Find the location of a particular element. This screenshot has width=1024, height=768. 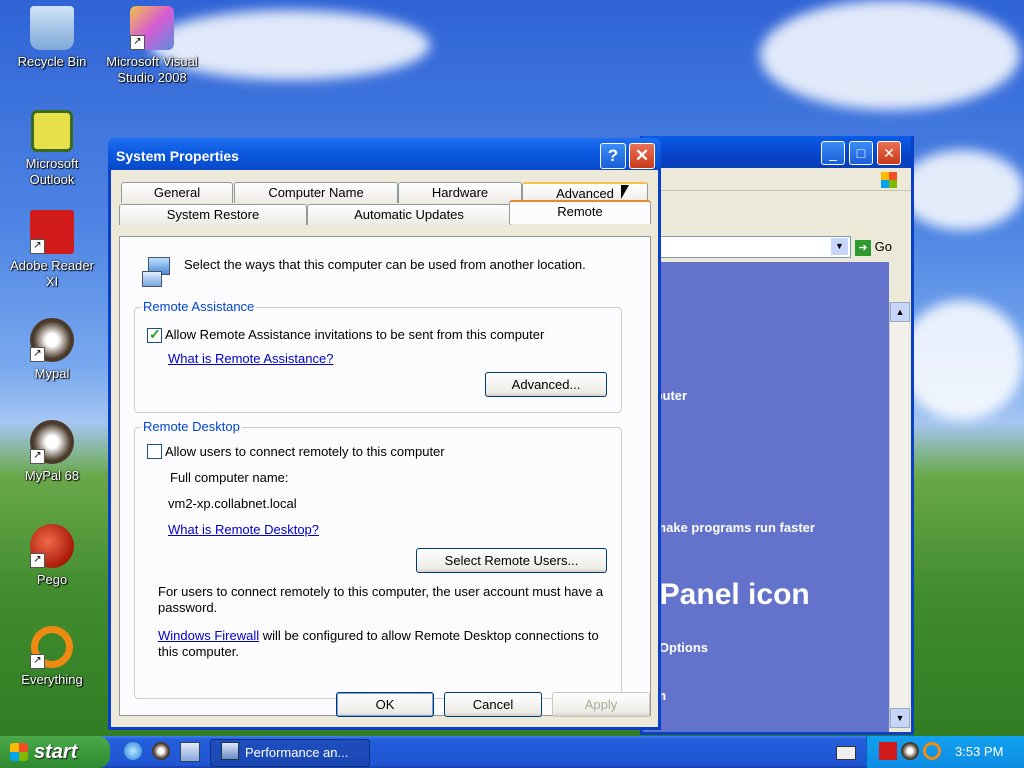

scroll-down-button: ▼ is located at coordinates (900, 718).